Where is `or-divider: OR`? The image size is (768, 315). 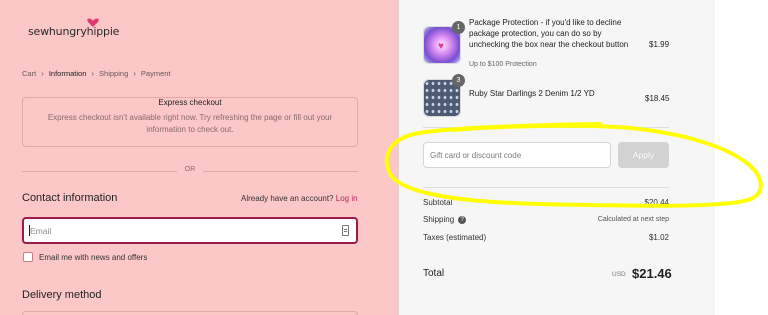 or-divider: OR is located at coordinates (190, 171).